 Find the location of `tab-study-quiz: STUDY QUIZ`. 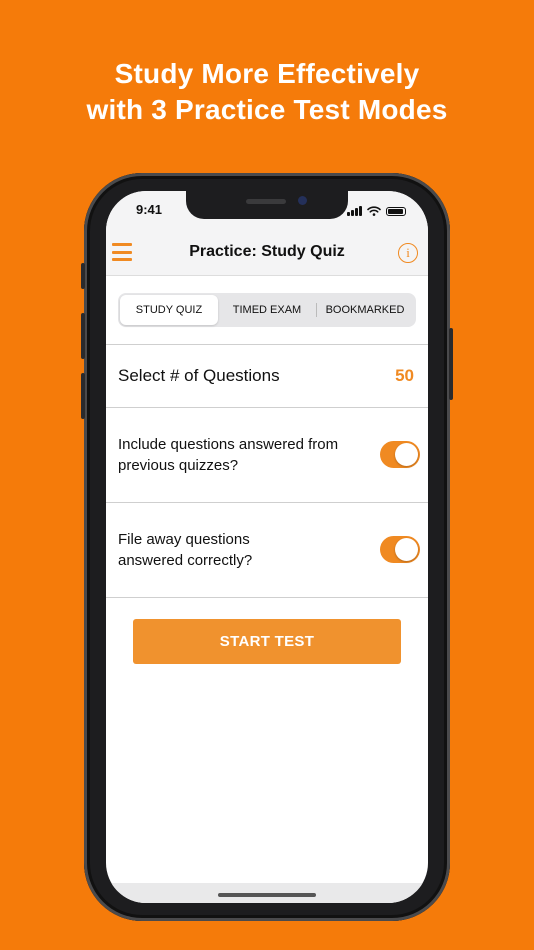

tab-study-quiz: STUDY QUIZ is located at coordinates (169, 310).